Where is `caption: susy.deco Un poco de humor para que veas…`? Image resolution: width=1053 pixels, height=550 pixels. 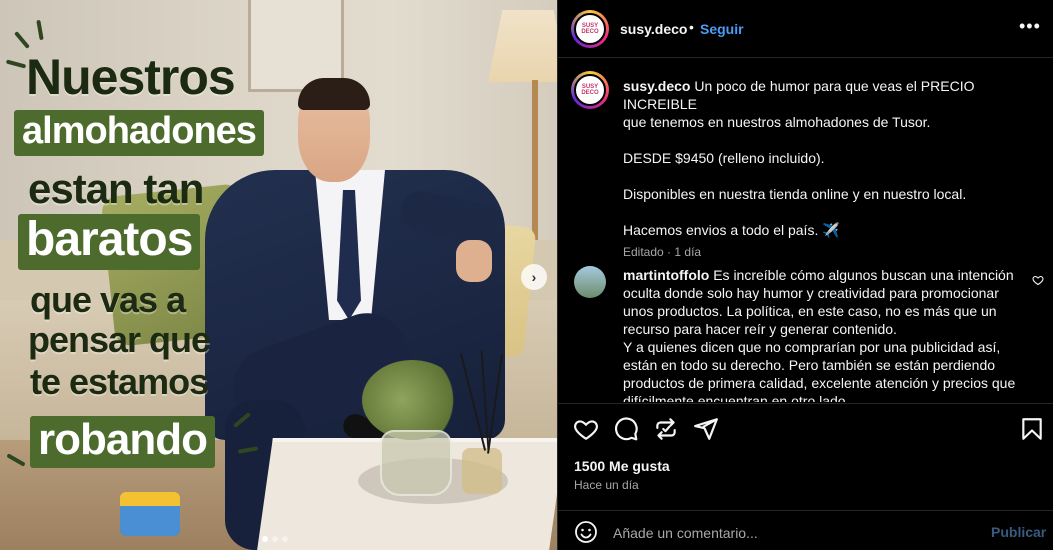 caption: susy.deco Un poco de humor para que veas… is located at coordinates (833, 169).